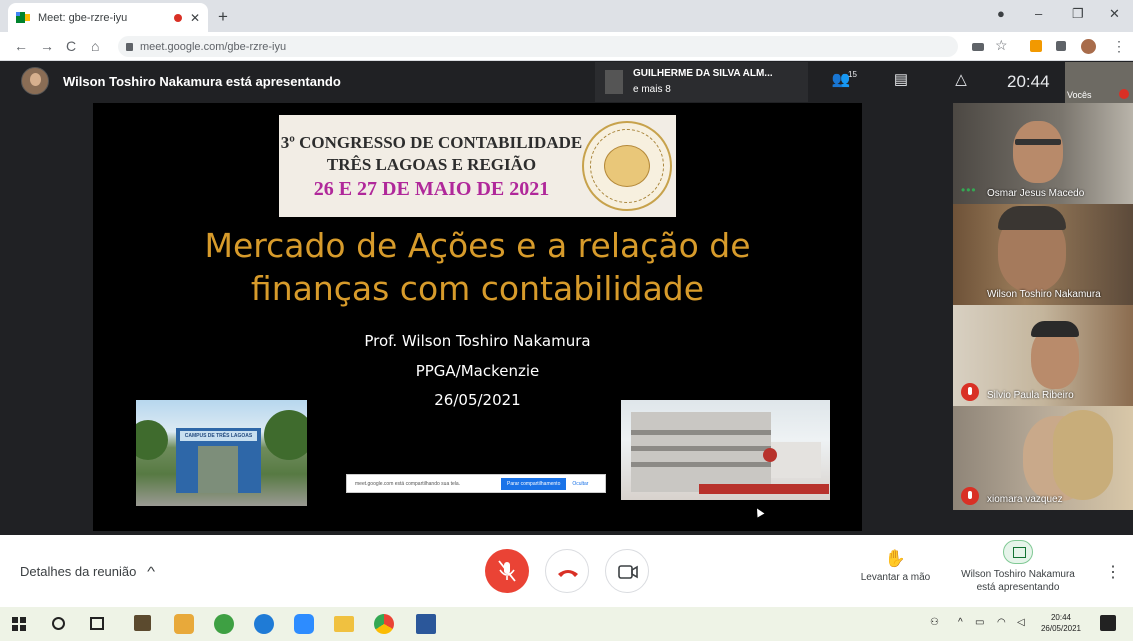 Image resolution: width=1133 pixels, height=641 pixels. I want to click on banner-line-1: 3º CONGRESSO DE CONTABILIDADE, so click(431, 142).